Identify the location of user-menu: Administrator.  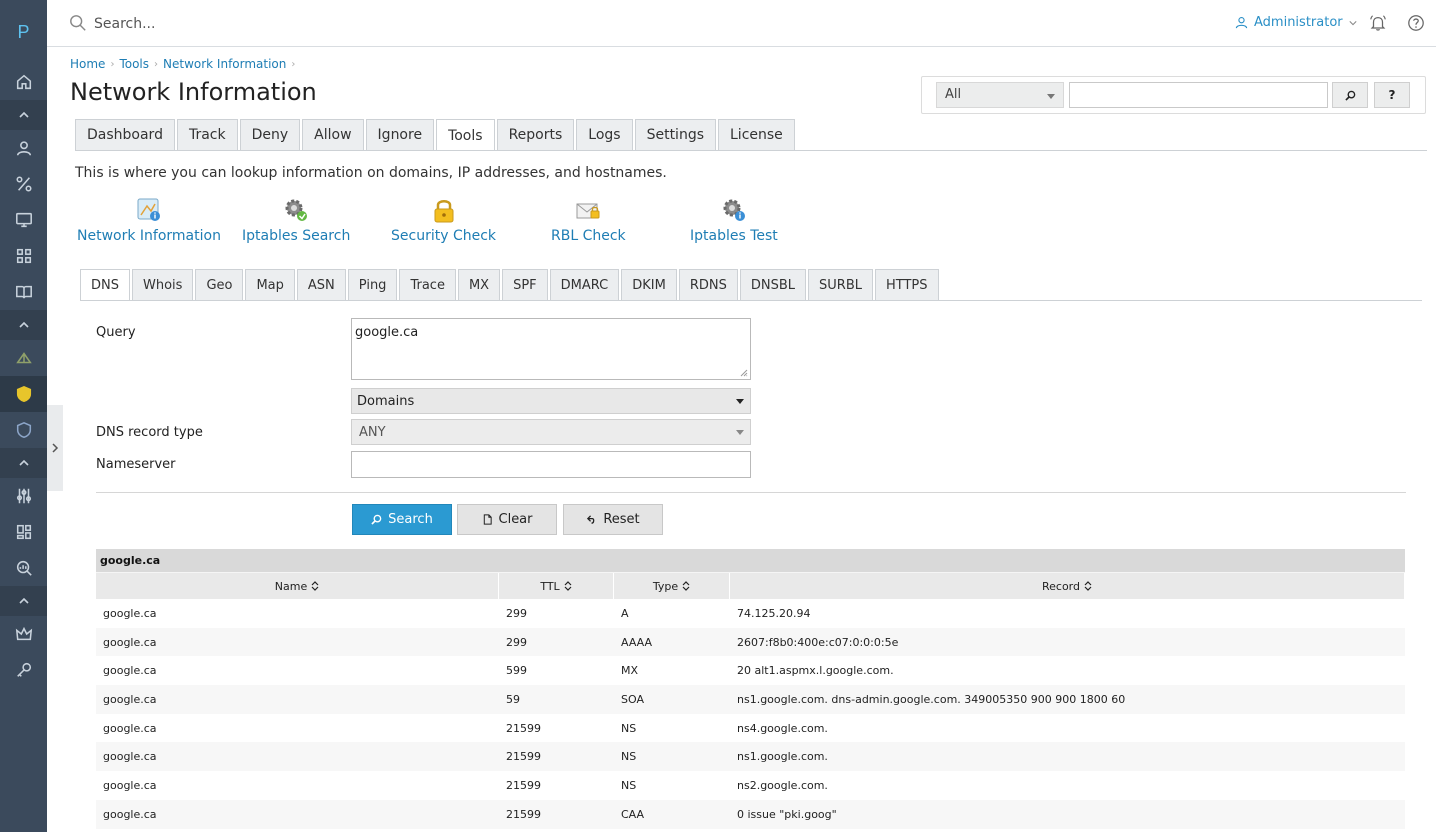
(1296, 22).